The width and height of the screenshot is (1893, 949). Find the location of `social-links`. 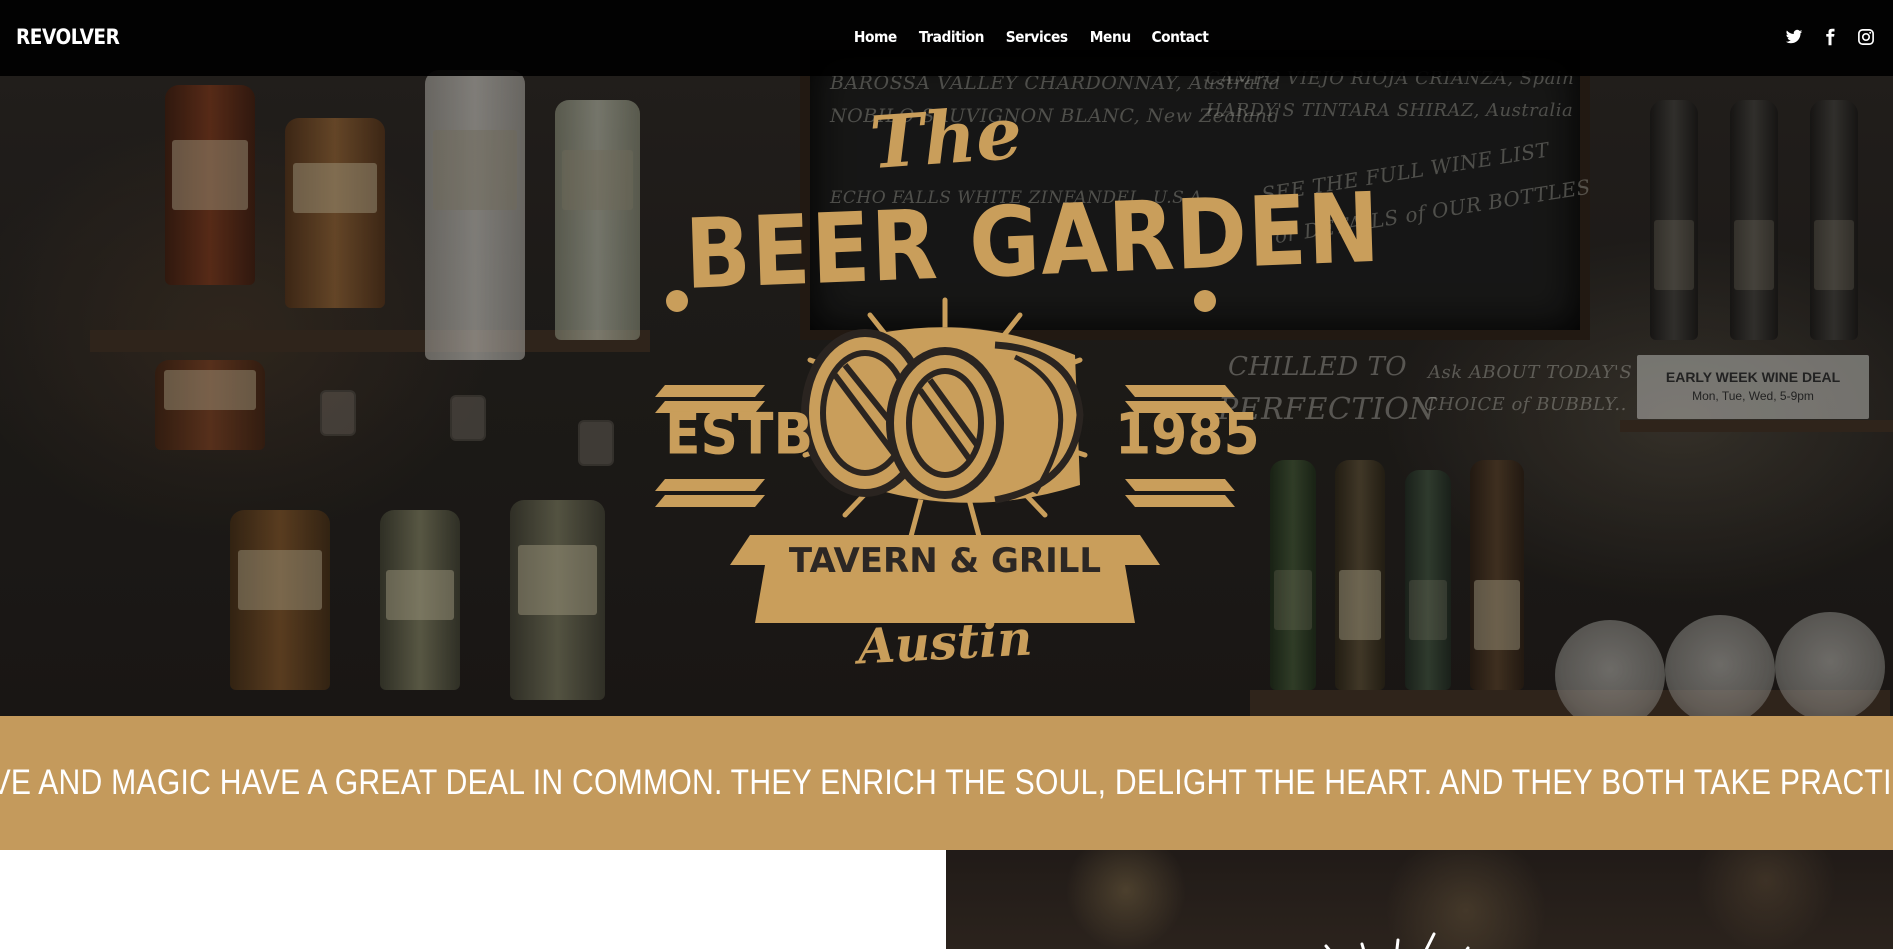

social-links is located at coordinates (1830, 37).